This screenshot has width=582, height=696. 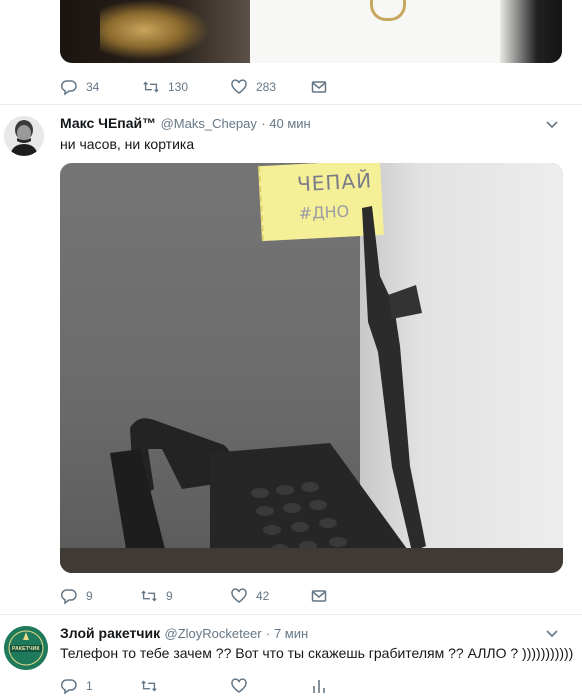 I want to click on analytics-icon, so click(x=319, y=686).